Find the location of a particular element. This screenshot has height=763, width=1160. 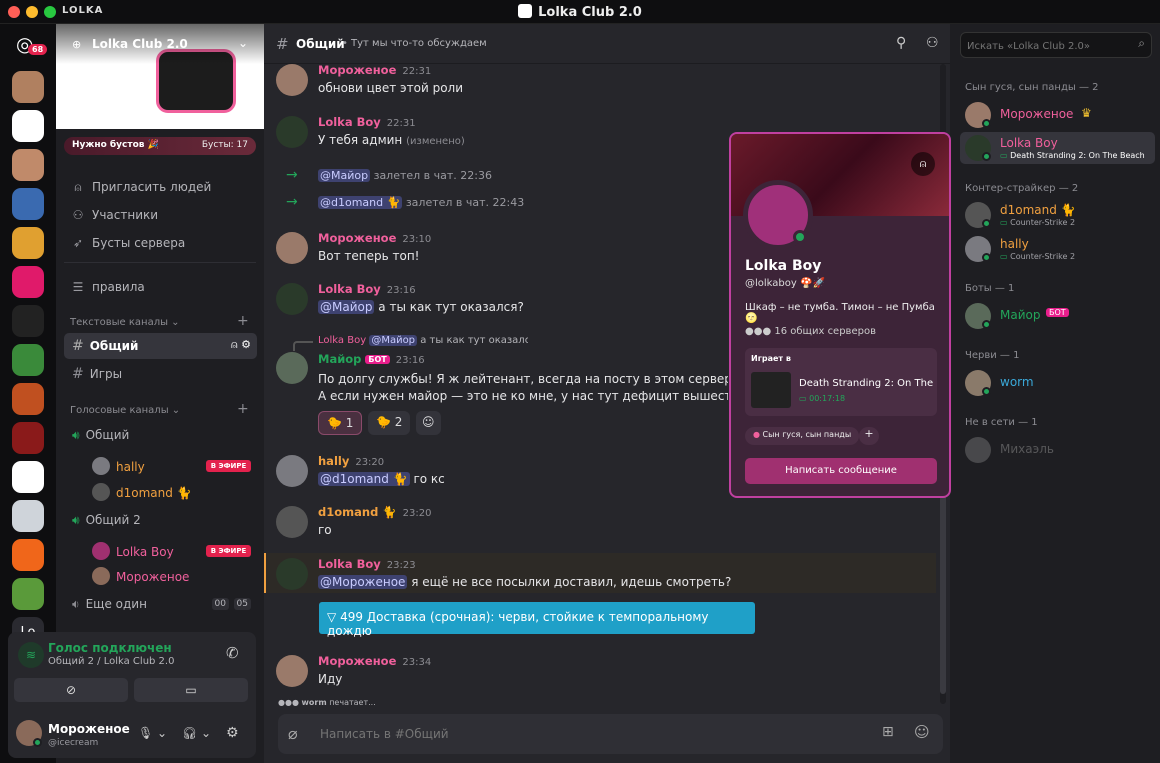

join-arrow-icon: → is located at coordinates (292, 202).